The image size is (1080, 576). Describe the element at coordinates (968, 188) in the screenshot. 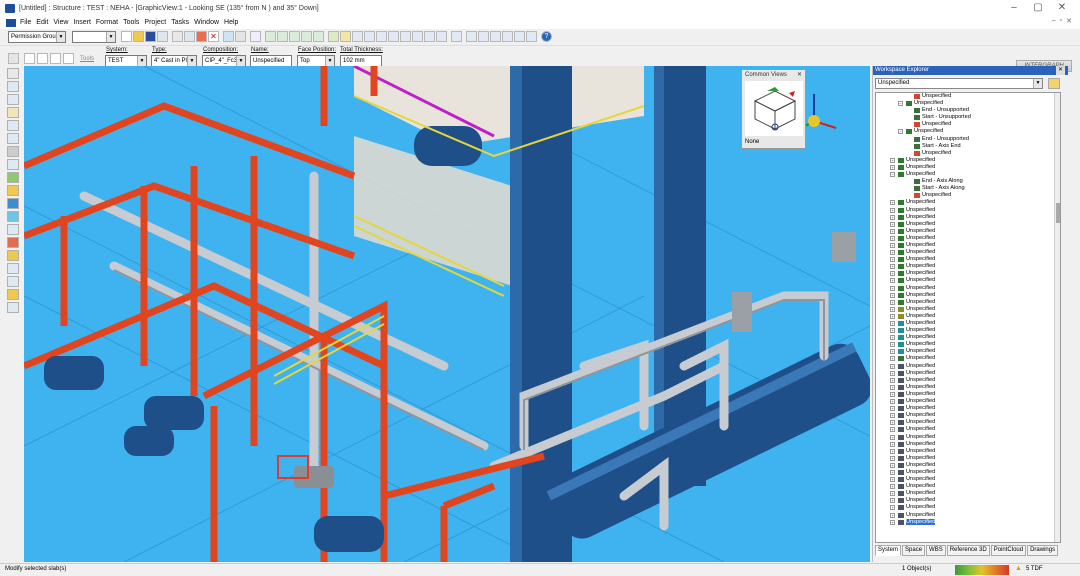

I see `tree-row: Start - Axis Along` at that location.